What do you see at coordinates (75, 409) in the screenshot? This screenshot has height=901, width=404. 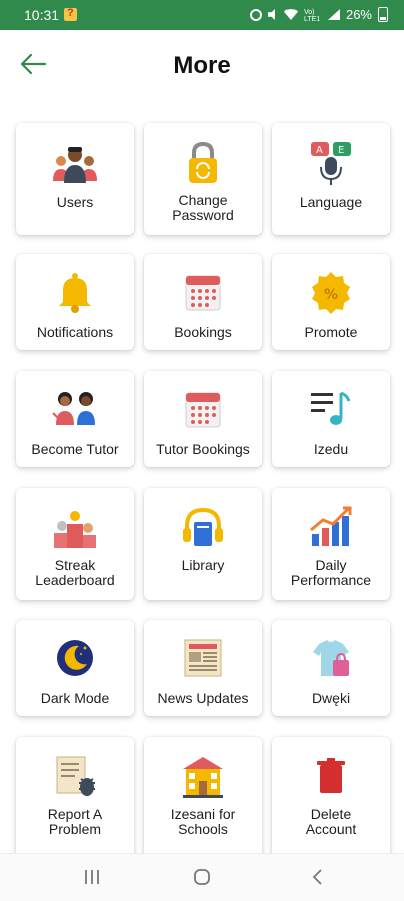 I see `tutor-icon` at bounding box center [75, 409].